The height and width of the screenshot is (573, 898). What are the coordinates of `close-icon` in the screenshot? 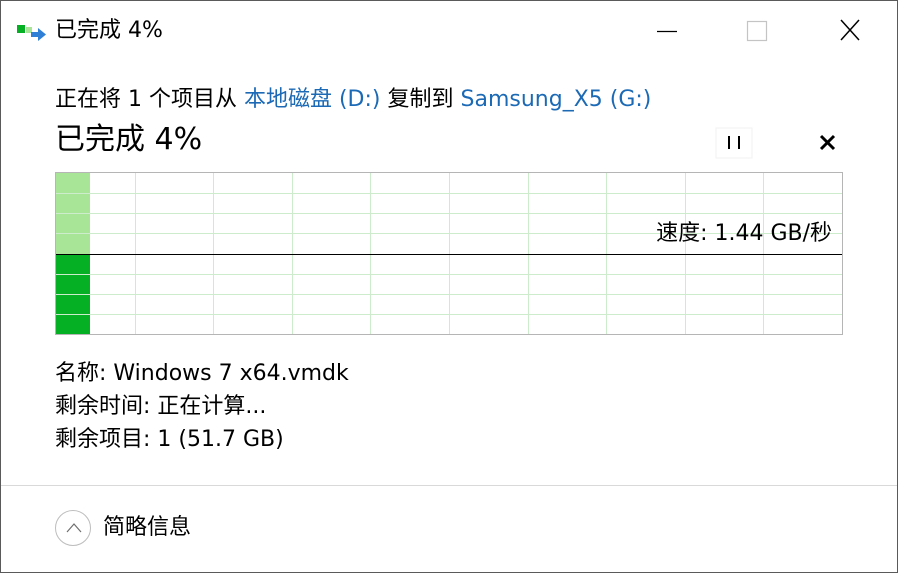 It's located at (850, 30).